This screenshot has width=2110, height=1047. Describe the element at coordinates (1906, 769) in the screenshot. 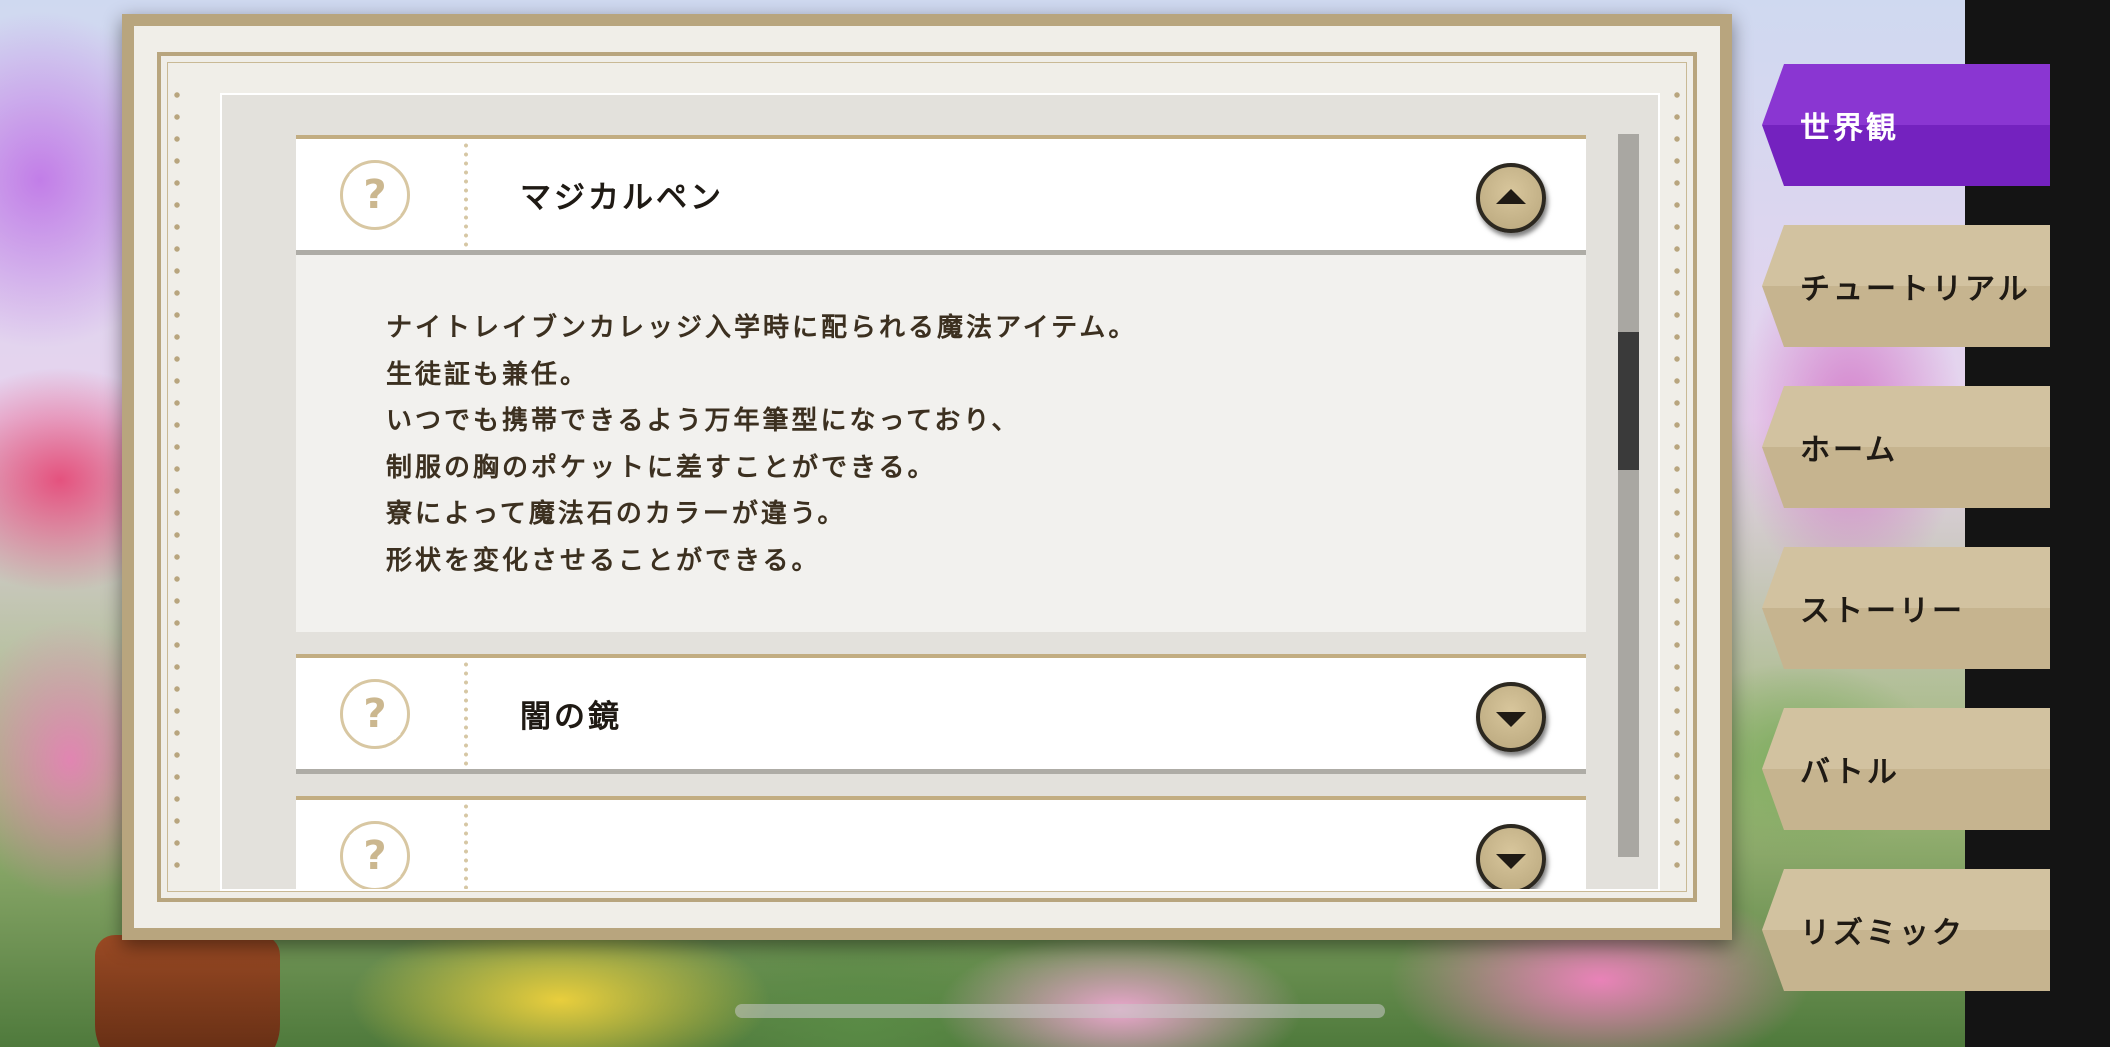

I see `tab-battle: バトル` at that location.